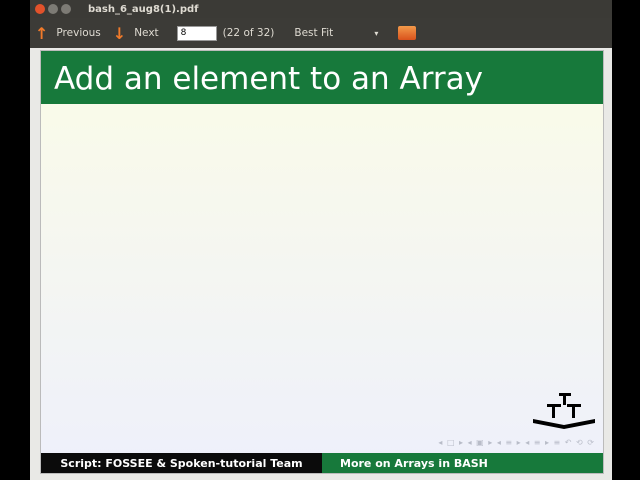 This screenshot has width=640, height=480. Describe the element at coordinates (53, 9) in the screenshot. I see `minimize-button` at that location.